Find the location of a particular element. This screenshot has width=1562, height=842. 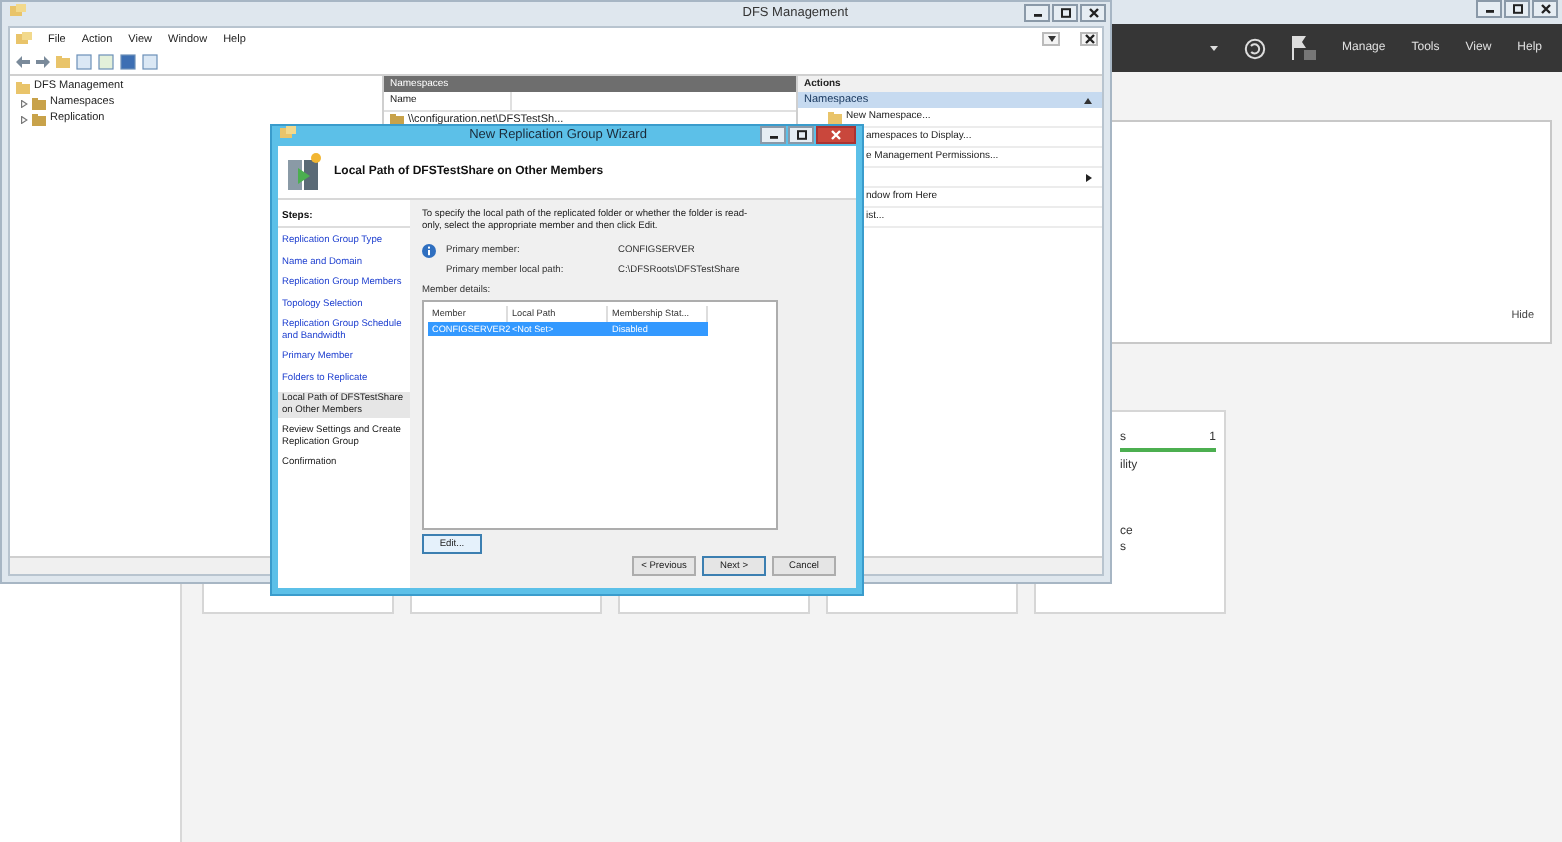

refresh-icon is located at coordinates (1255, 48).